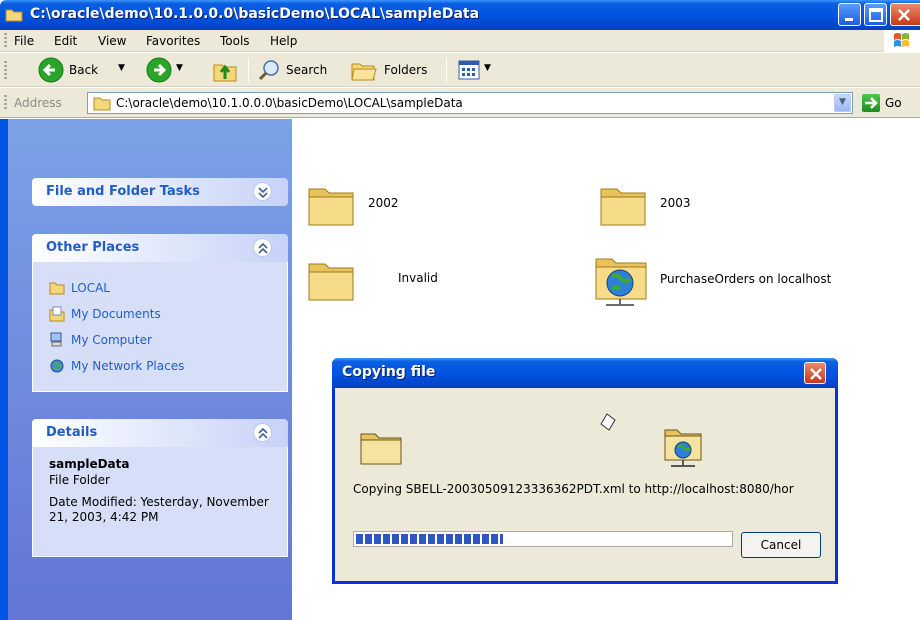  Describe the element at coordinates (708, 205) in the screenshot. I see `folder-item-2003: 2003` at that location.